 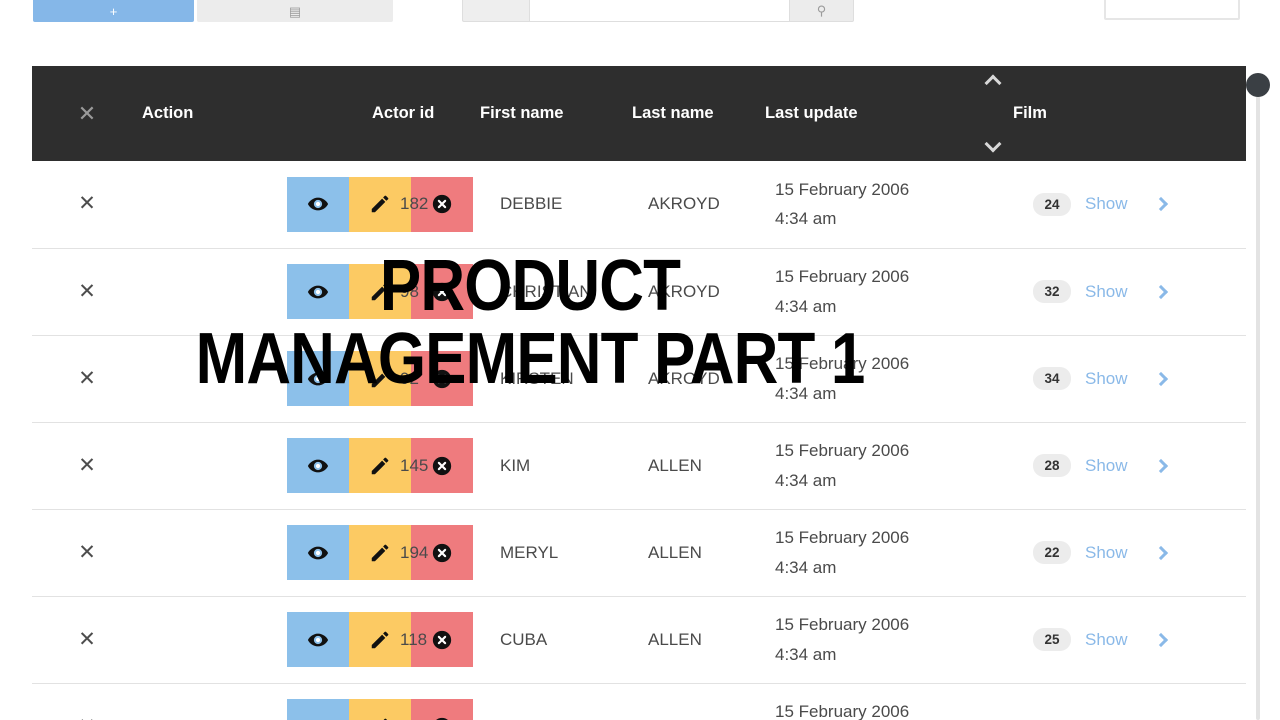 I want to click on eye-icon, so click(x=318, y=553).